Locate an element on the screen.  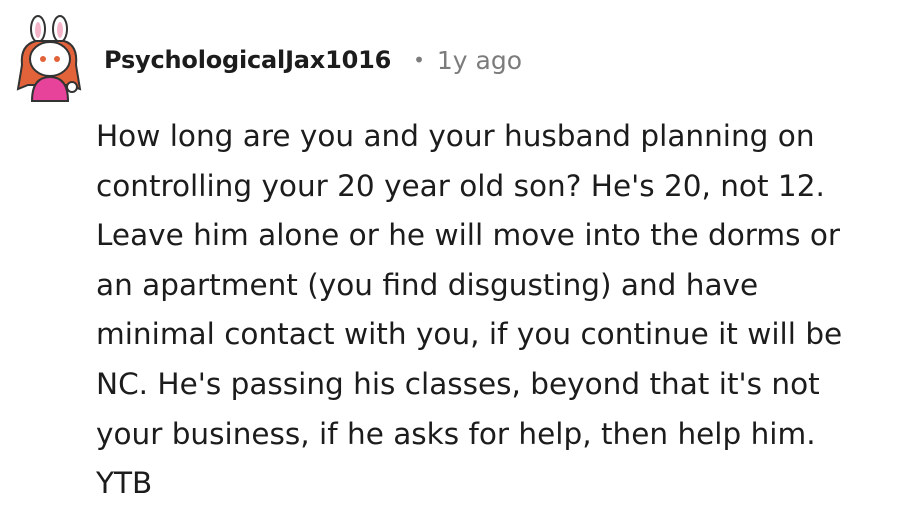
snoo-bunny-avatar-icon is located at coordinates (52, 60).